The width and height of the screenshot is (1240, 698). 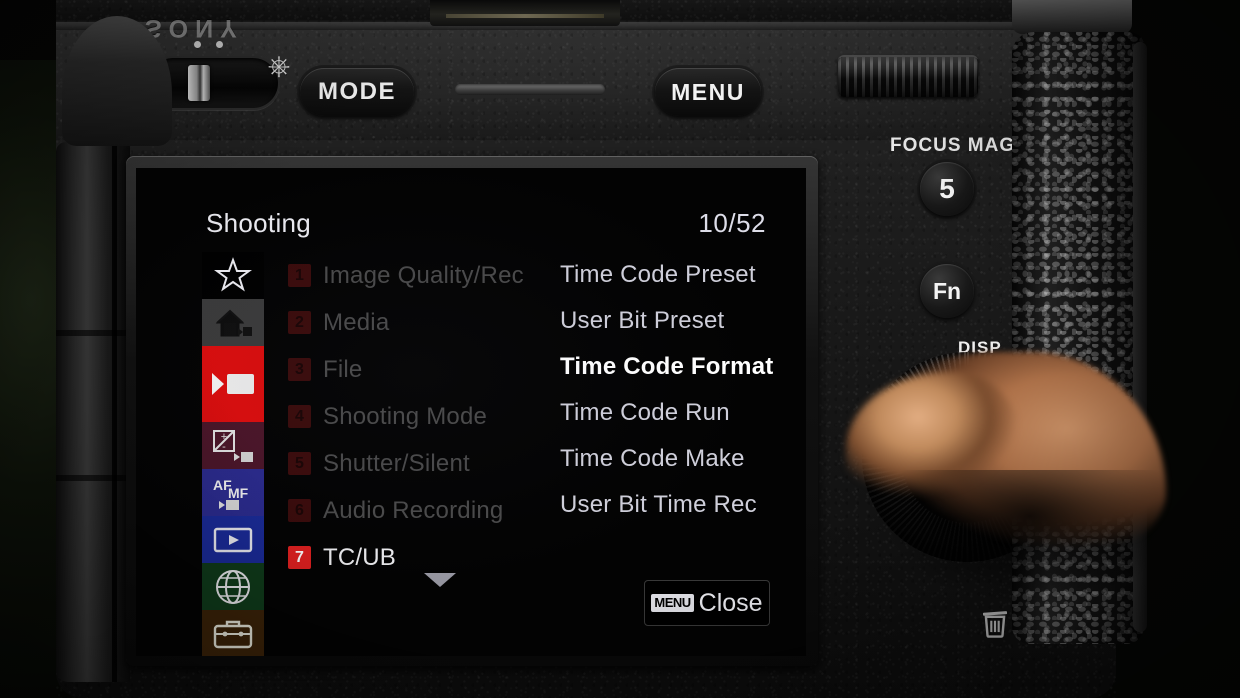 I want to click on page-indicator: 10/52, so click(x=732, y=223).